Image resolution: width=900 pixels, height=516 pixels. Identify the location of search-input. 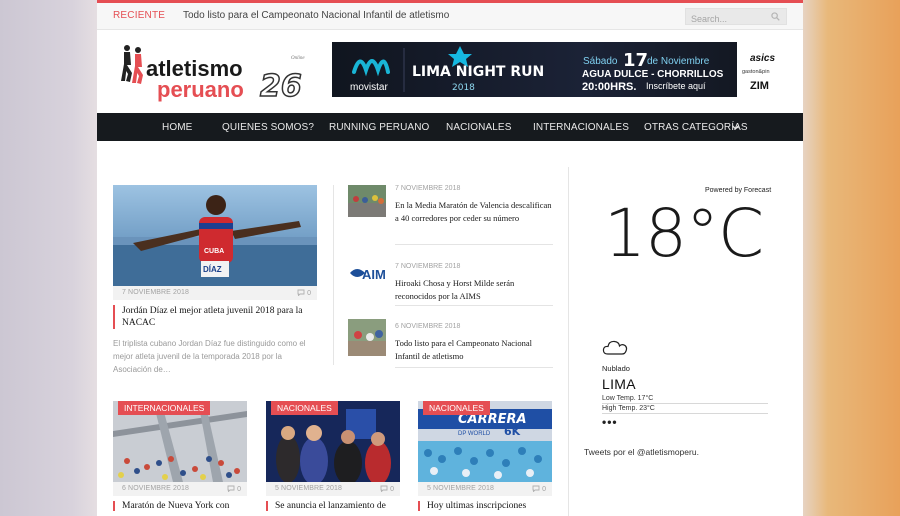
(726, 19).